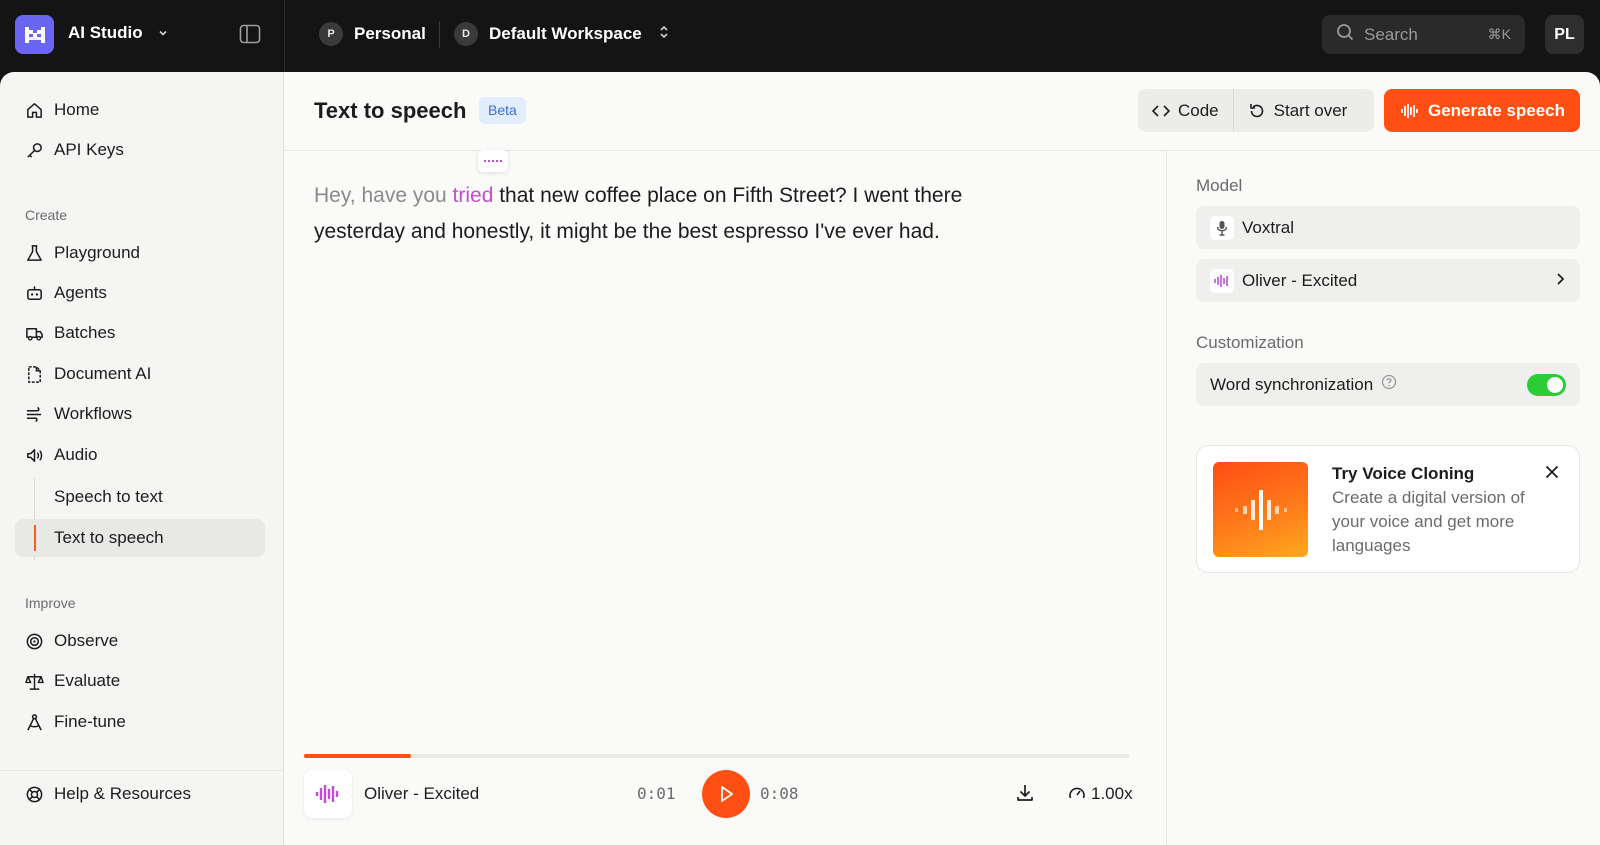 This screenshot has height=845, width=1600. What do you see at coordinates (76, 454) in the screenshot?
I see `sidebar-item-label: Audio` at bounding box center [76, 454].